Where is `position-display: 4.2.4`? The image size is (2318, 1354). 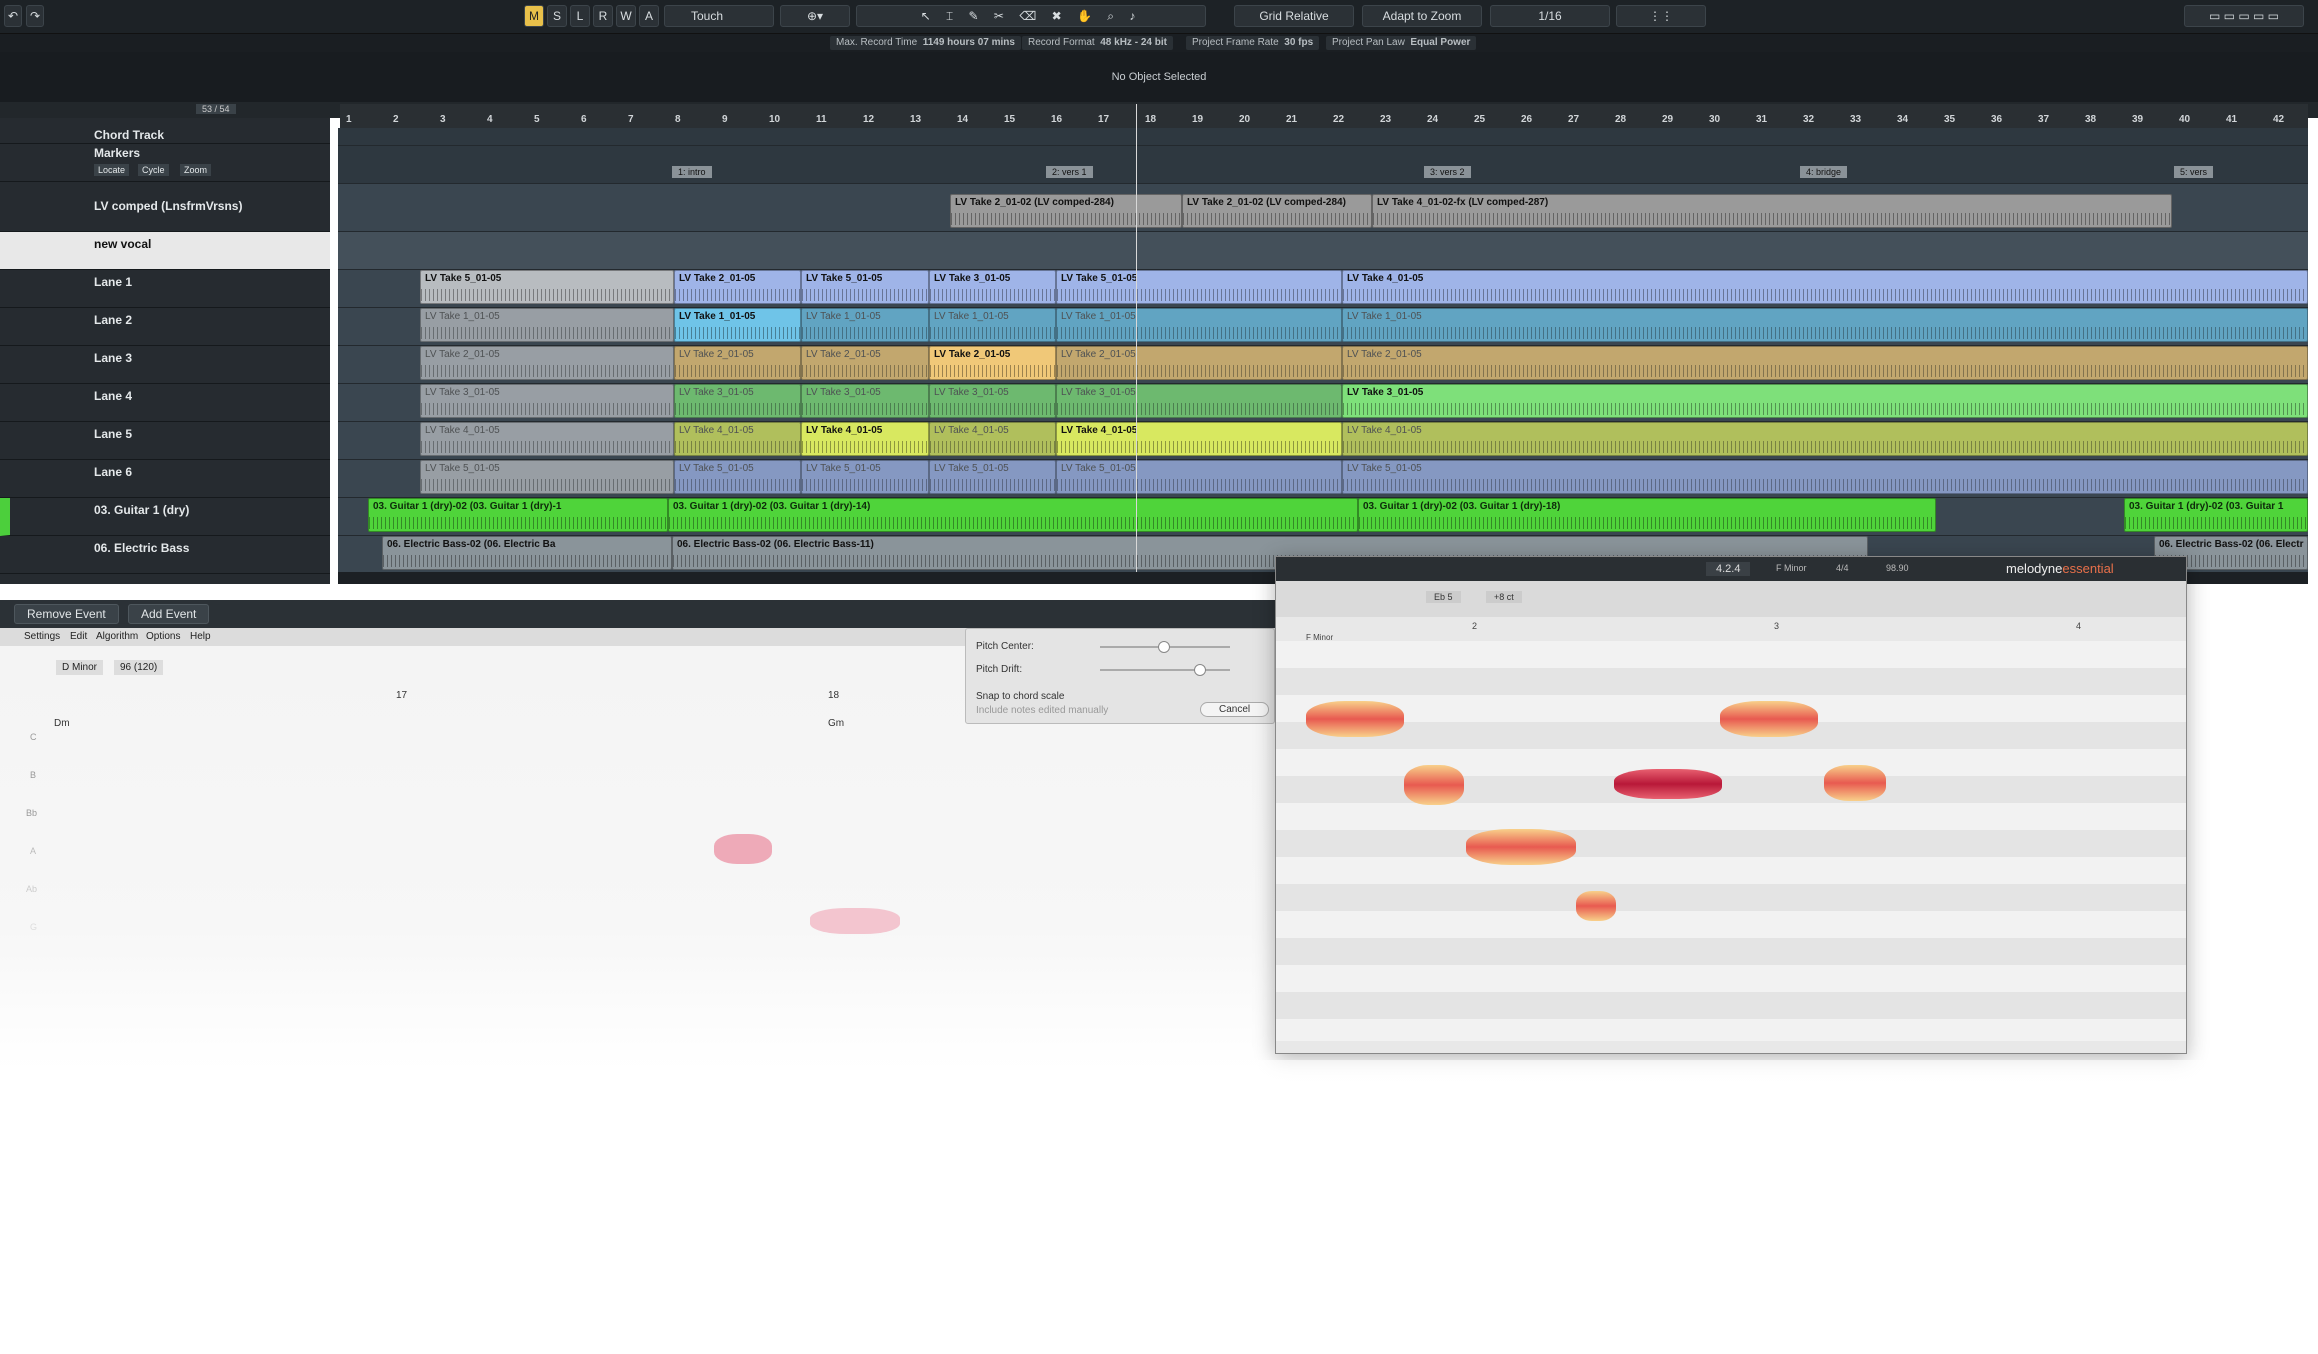 position-display: 4.2.4 is located at coordinates (1728, 569).